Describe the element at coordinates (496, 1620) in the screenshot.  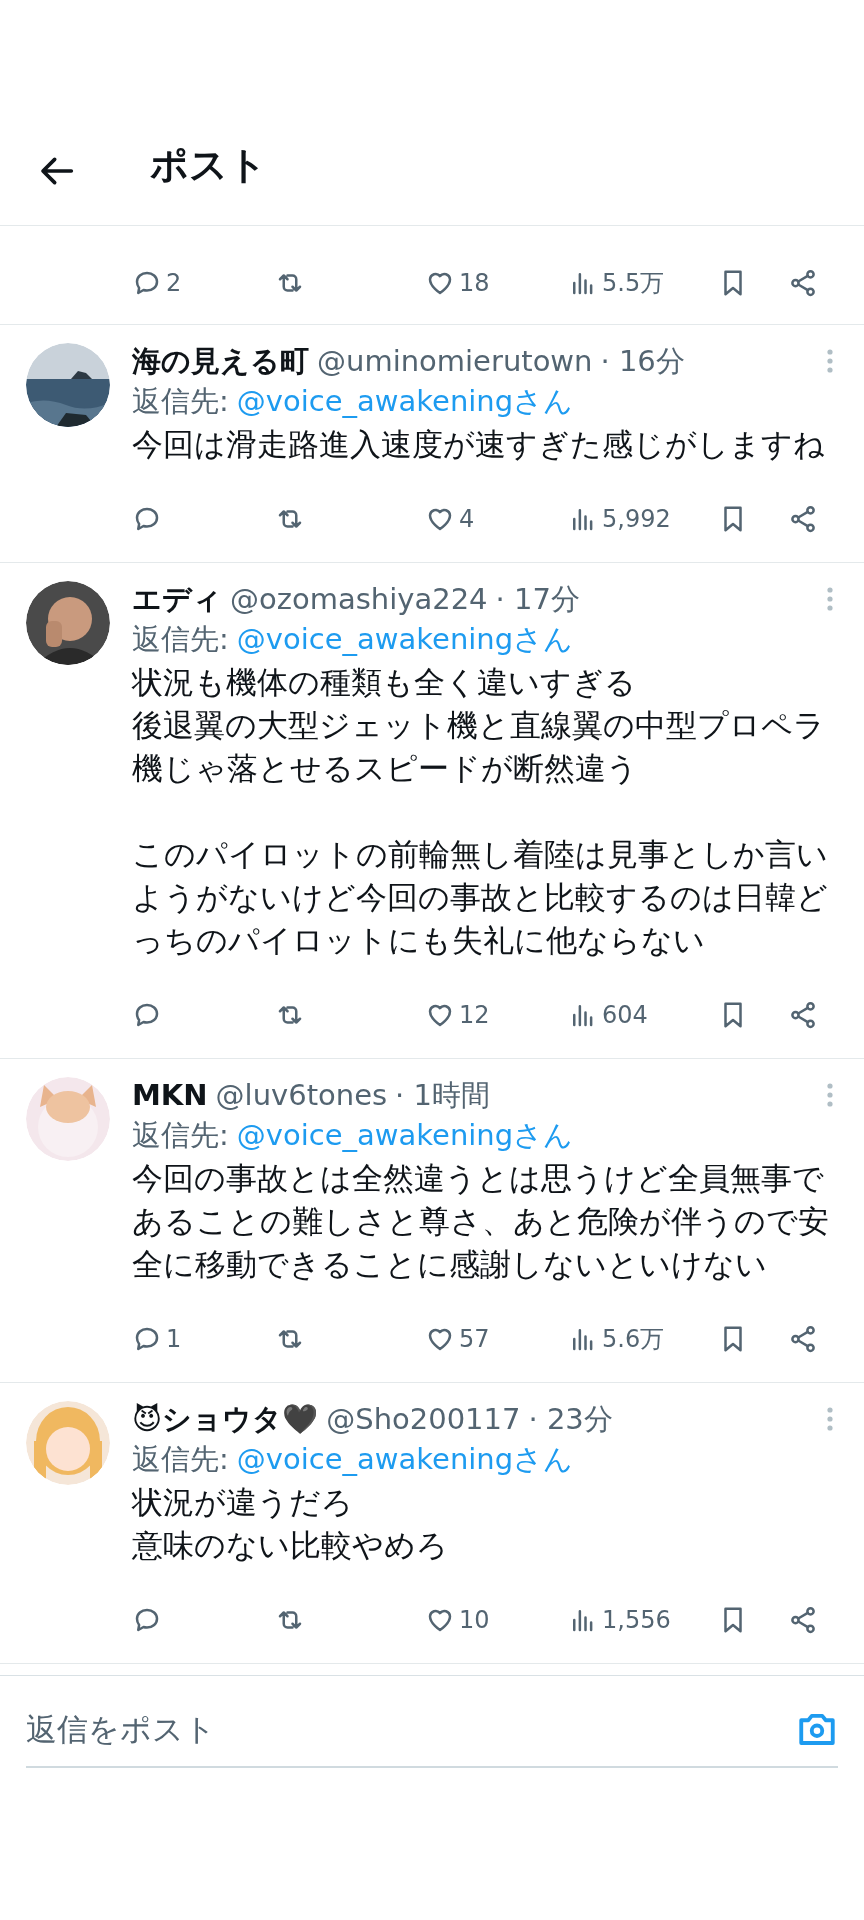
I see `like-button: 10` at that location.